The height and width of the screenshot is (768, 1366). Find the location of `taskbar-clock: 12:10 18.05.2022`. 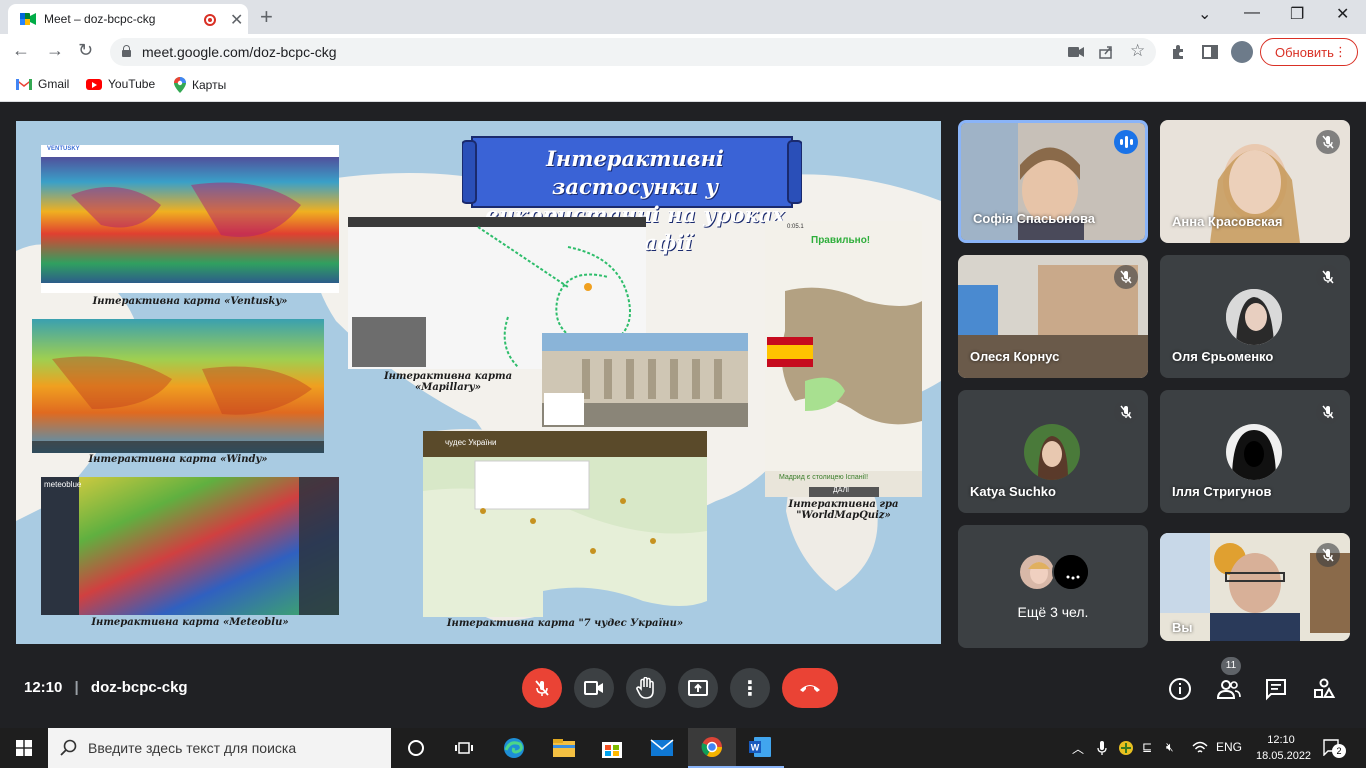

taskbar-clock: 12:10 18.05.2022 is located at coordinates (1284, 748).